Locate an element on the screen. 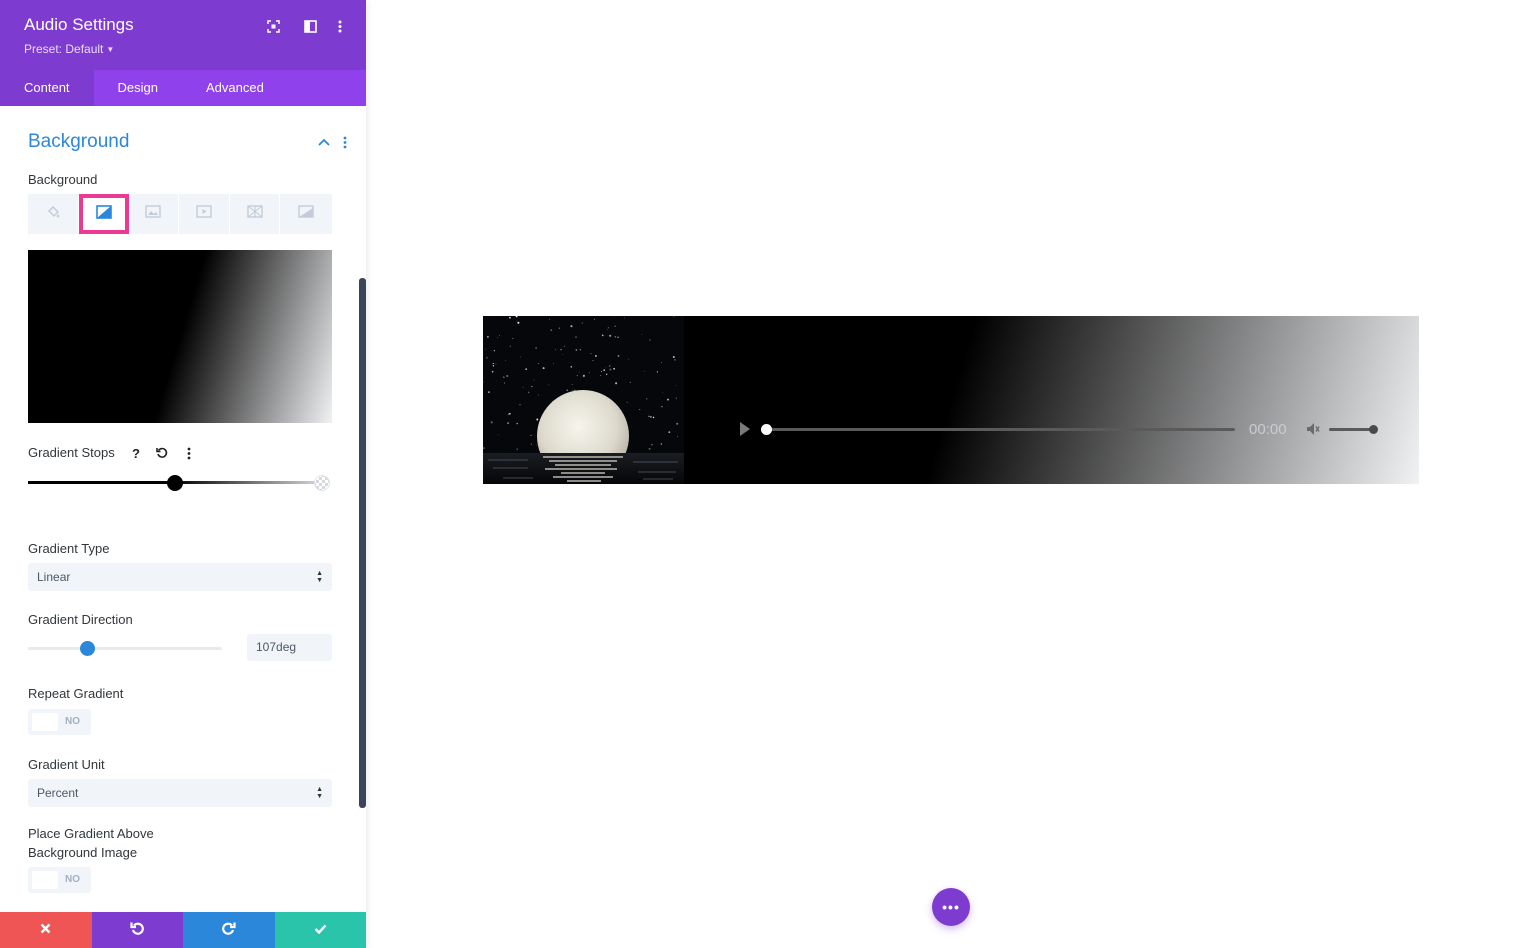 The height and width of the screenshot is (948, 1536). tab-advanced: Advanced is located at coordinates (235, 88).